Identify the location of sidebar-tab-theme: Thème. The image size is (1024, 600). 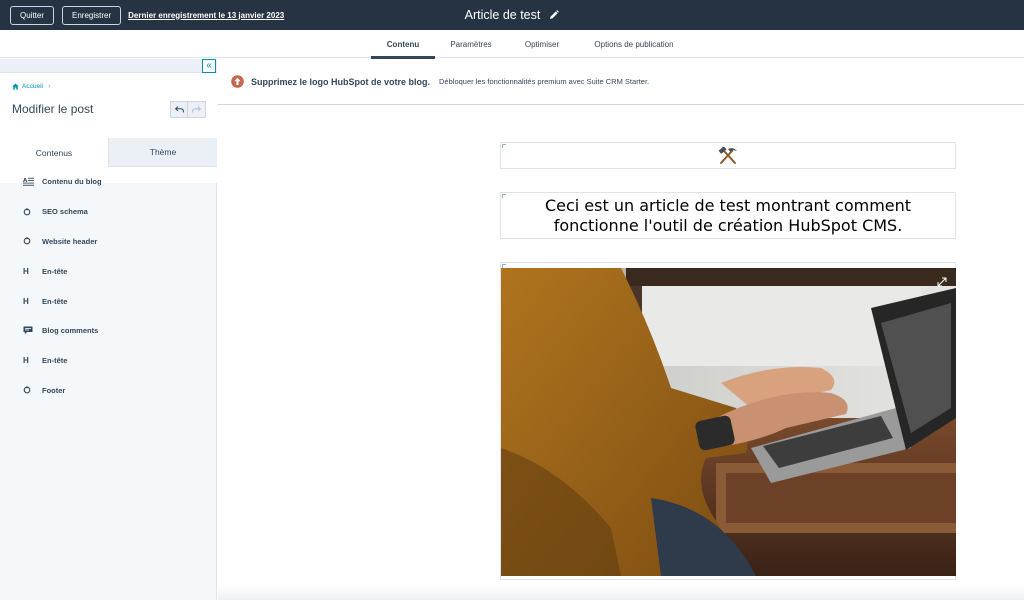
(162, 152).